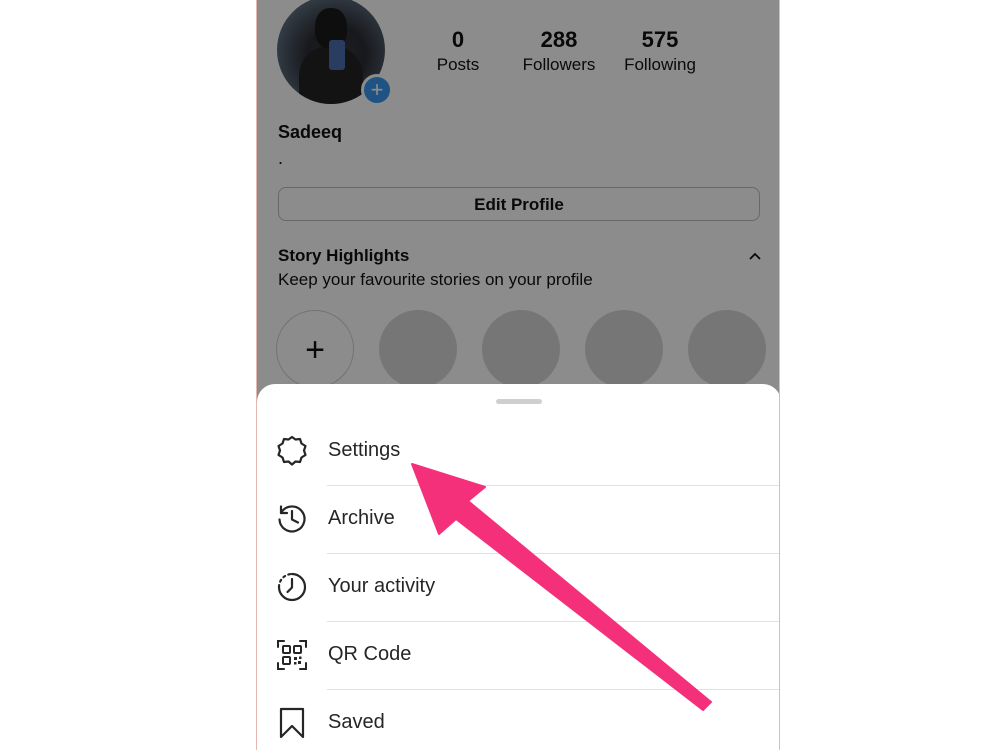 The height and width of the screenshot is (750, 1000). I want to click on menu-item-settings: Settings, so click(518, 452).